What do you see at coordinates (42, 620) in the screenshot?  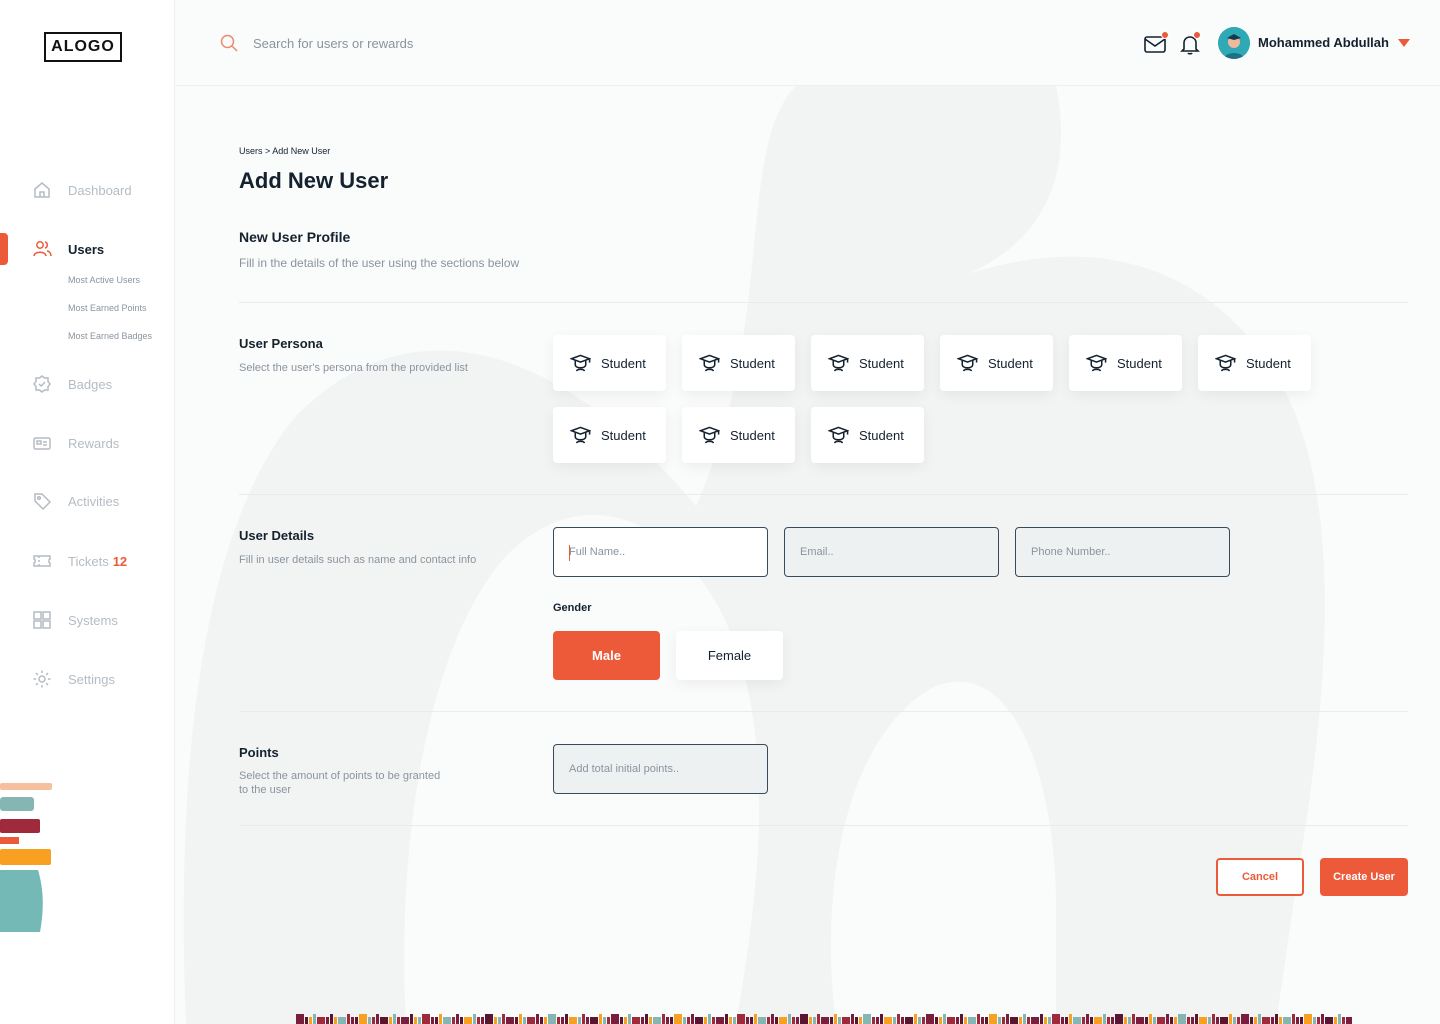 I see `grid-icon` at bounding box center [42, 620].